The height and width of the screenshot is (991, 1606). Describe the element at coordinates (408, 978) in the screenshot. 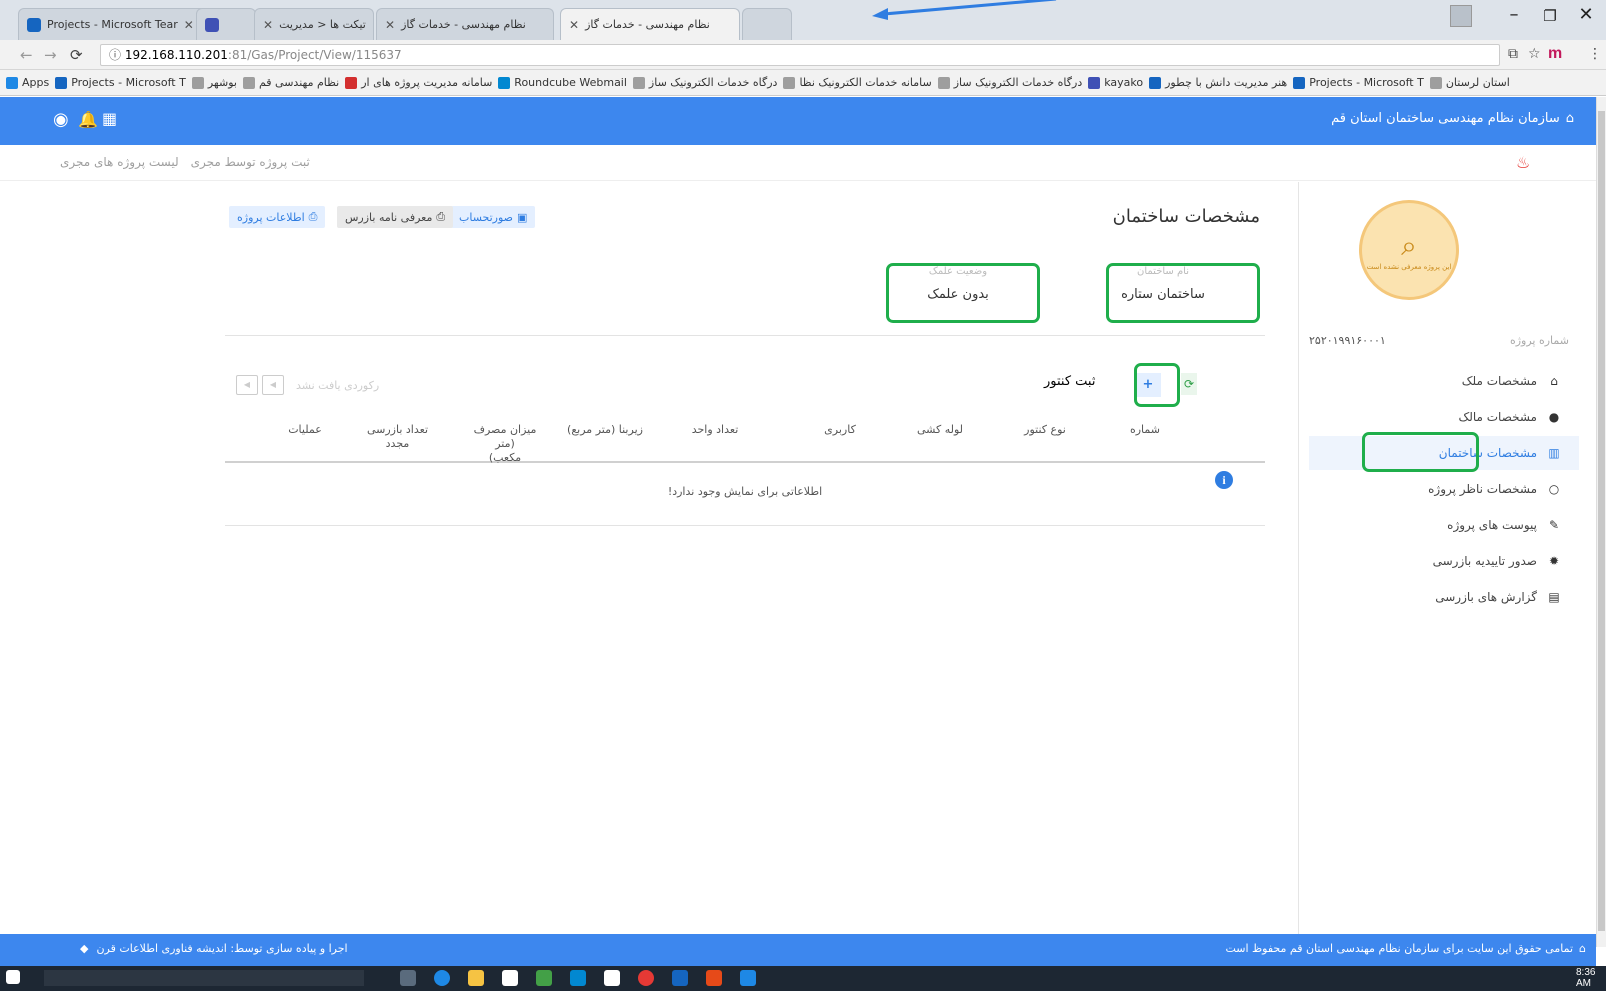

I see `task-view-icon` at that location.